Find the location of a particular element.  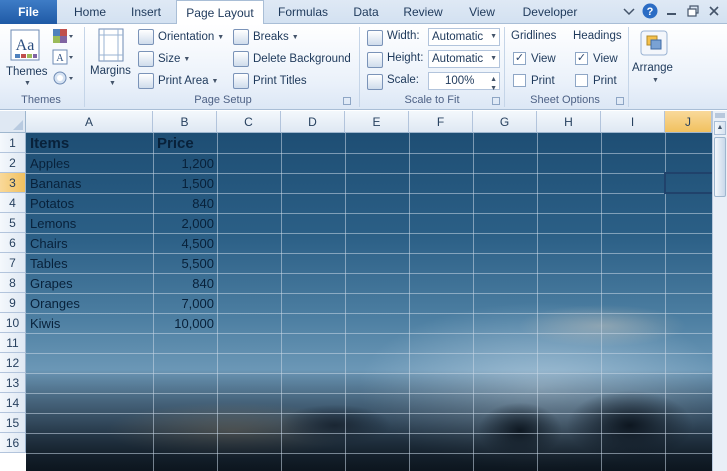

row-header-2: 2 is located at coordinates (13, 163).